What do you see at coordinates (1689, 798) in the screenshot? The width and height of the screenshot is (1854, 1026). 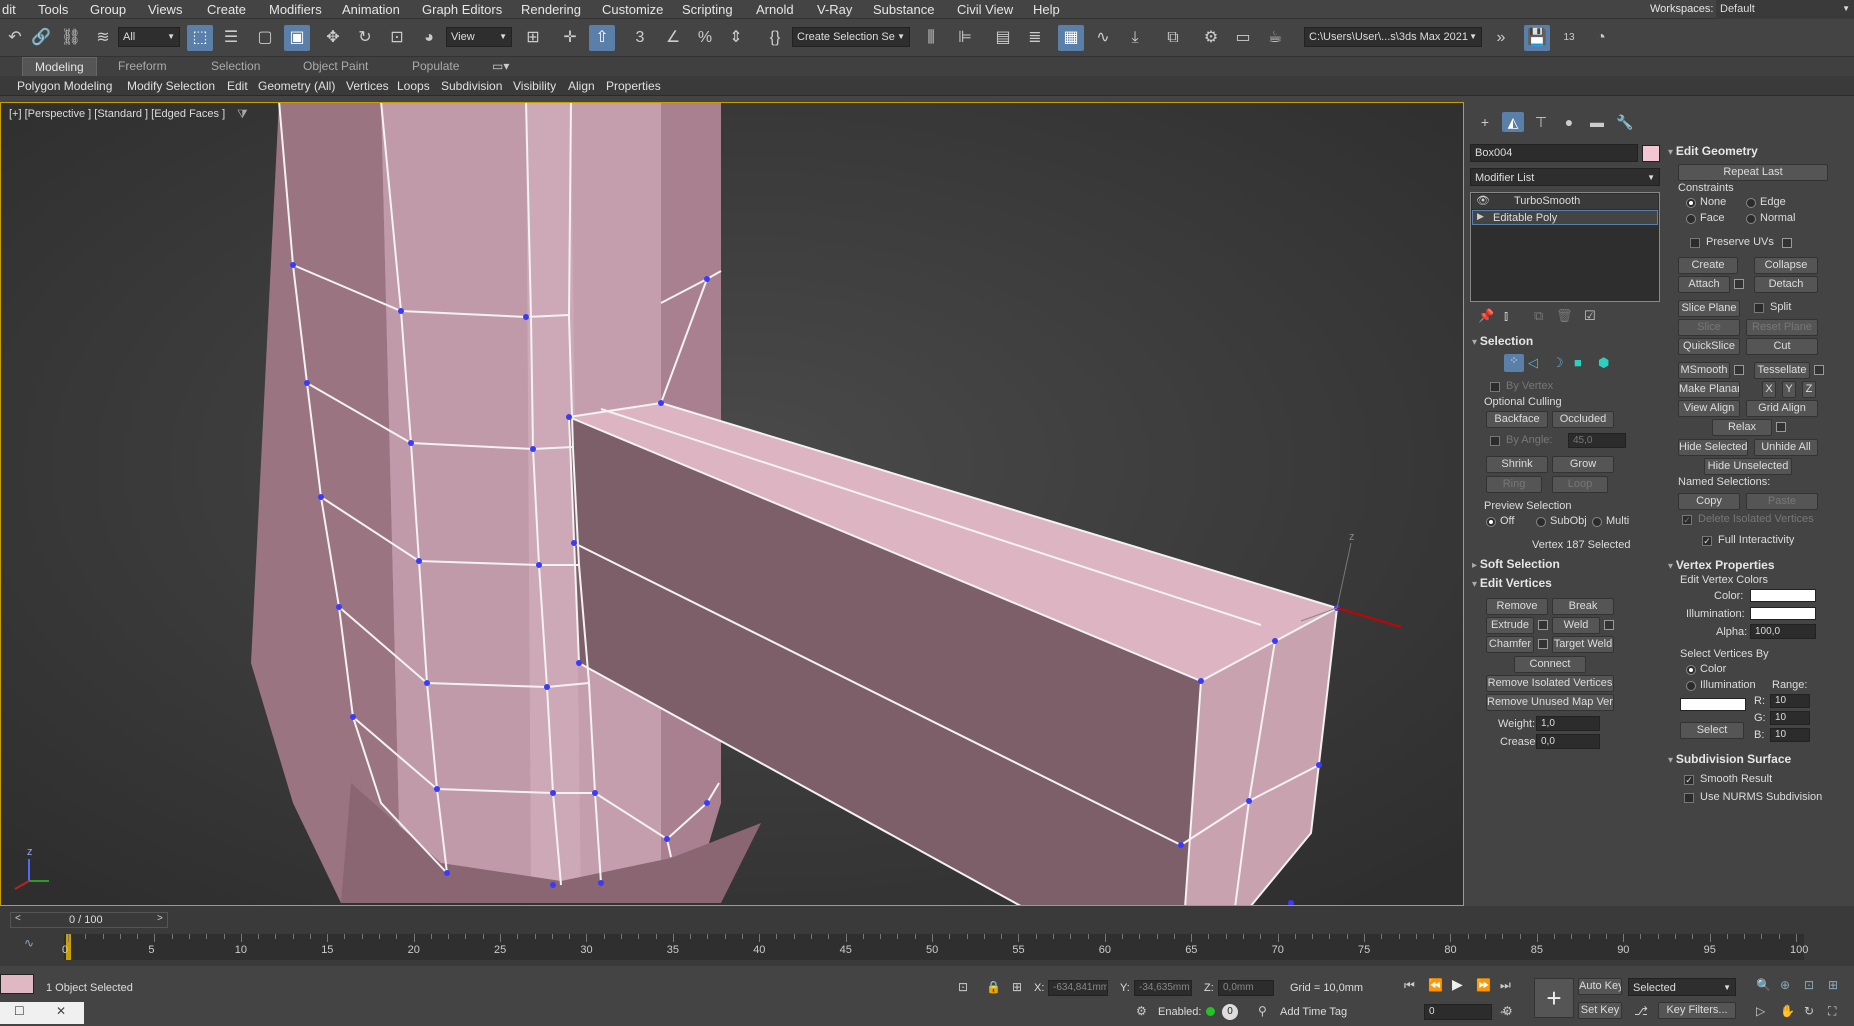 I see `use-nurms-checkbox` at bounding box center [1689, 798].